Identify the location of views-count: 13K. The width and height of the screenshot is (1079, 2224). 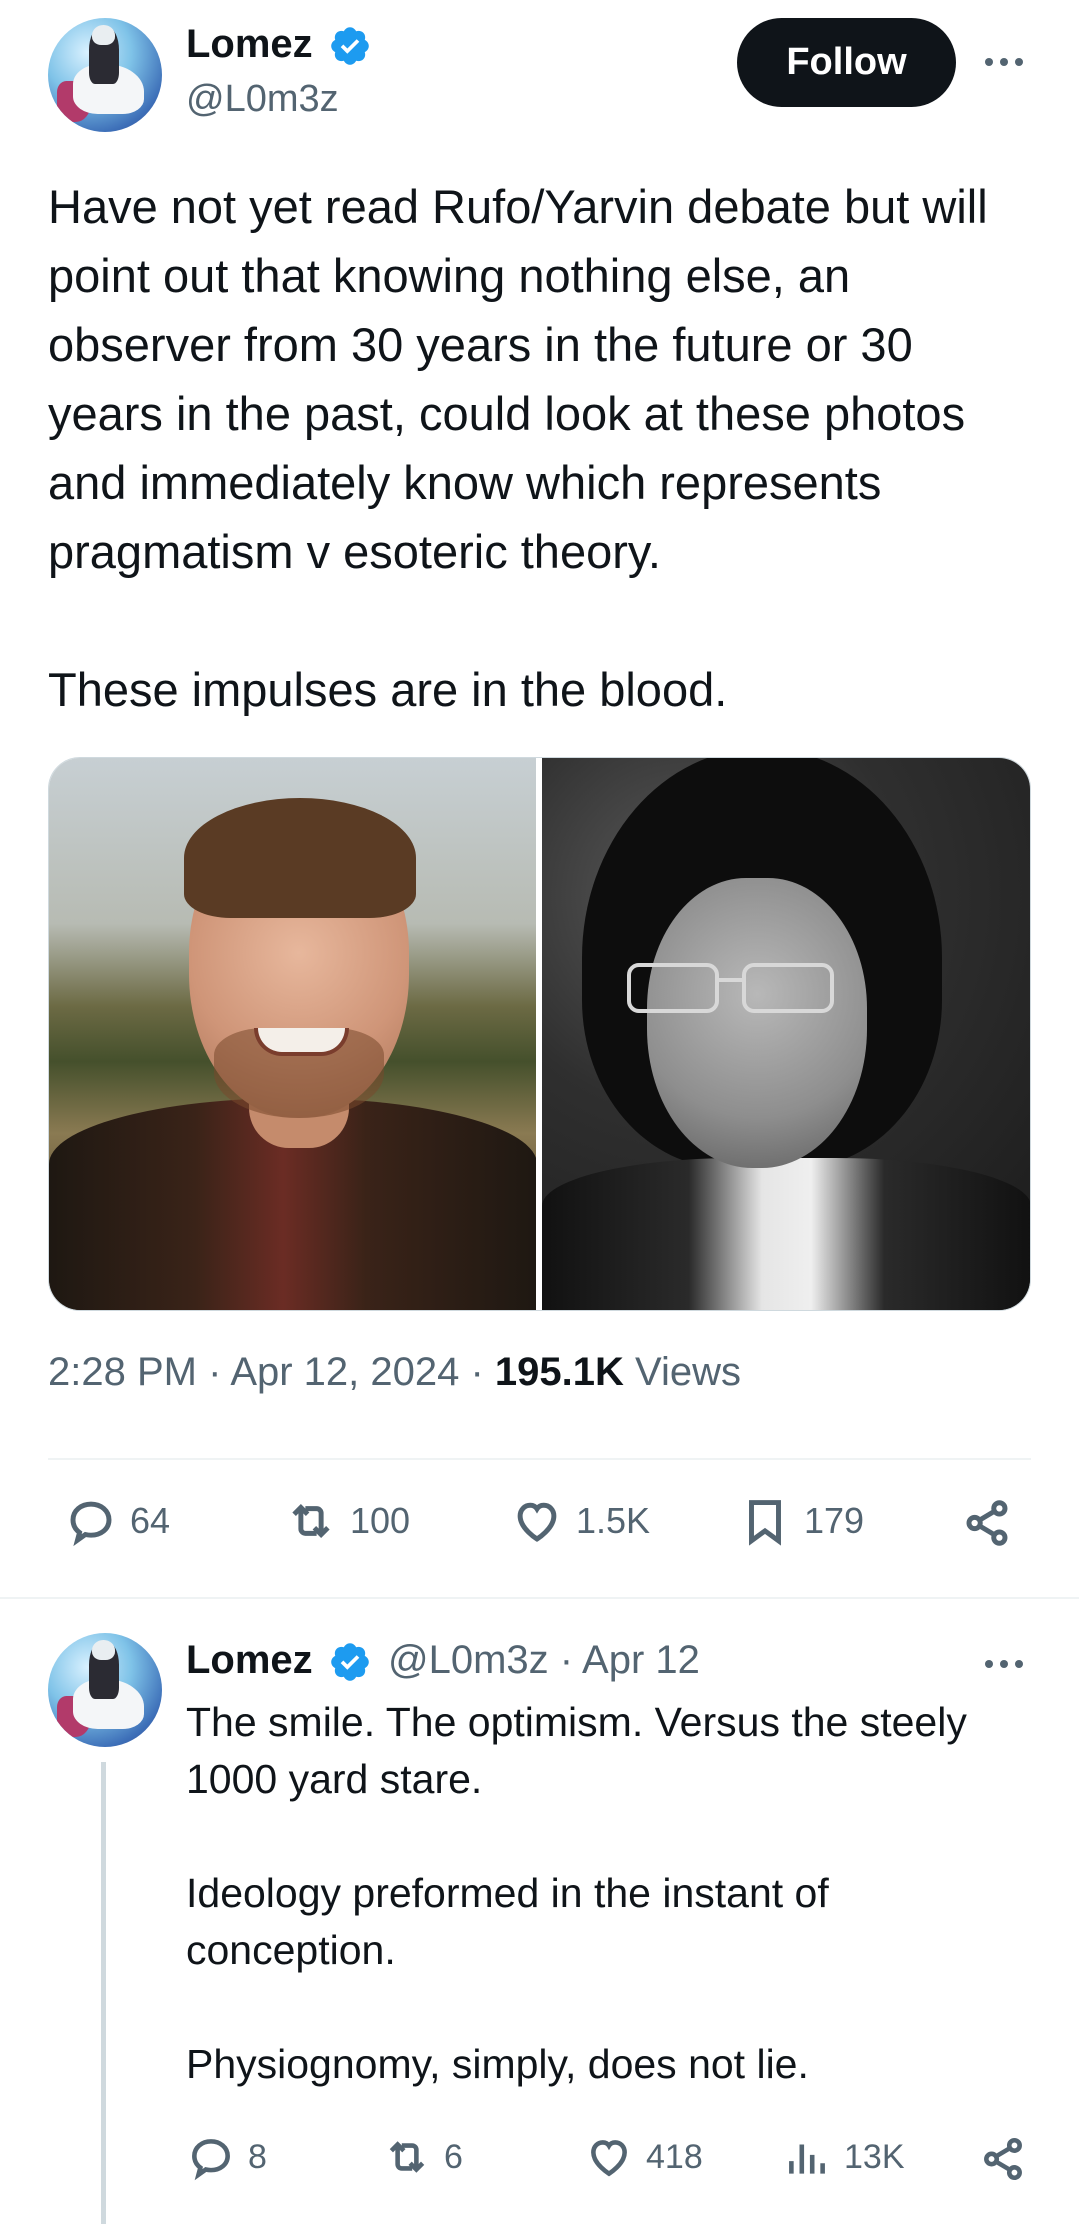
(874, 2156).